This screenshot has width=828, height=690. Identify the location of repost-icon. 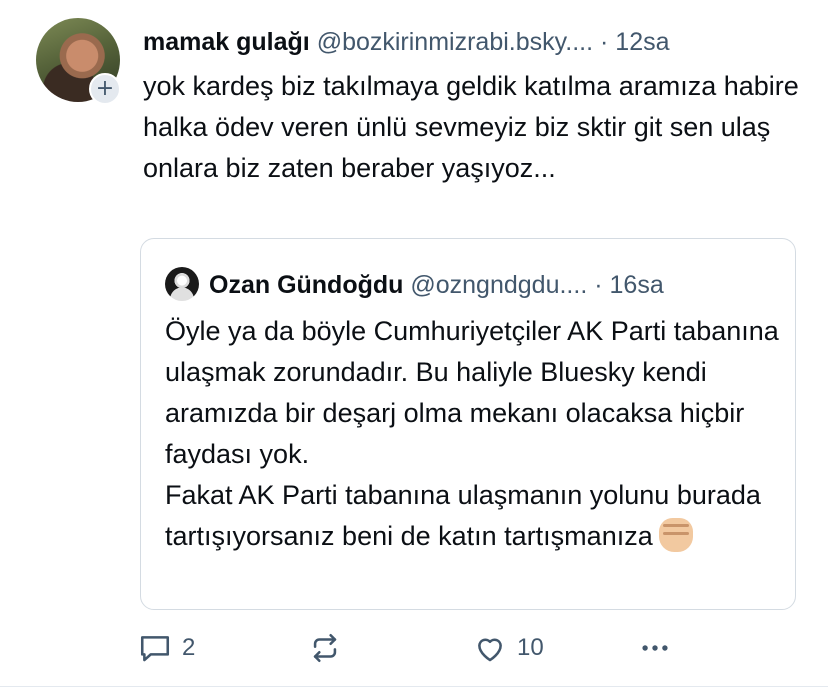
(325, 648).